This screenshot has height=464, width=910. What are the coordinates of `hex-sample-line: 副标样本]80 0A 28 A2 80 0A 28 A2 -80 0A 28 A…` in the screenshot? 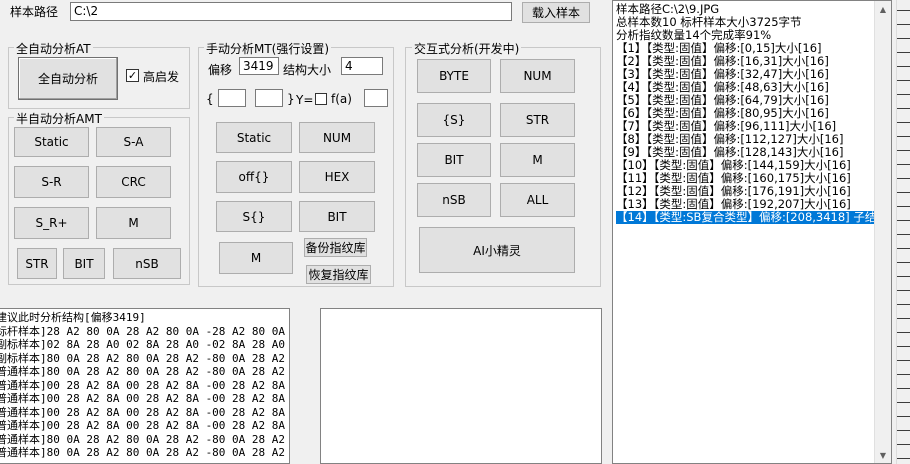 It's located at (144, 358).